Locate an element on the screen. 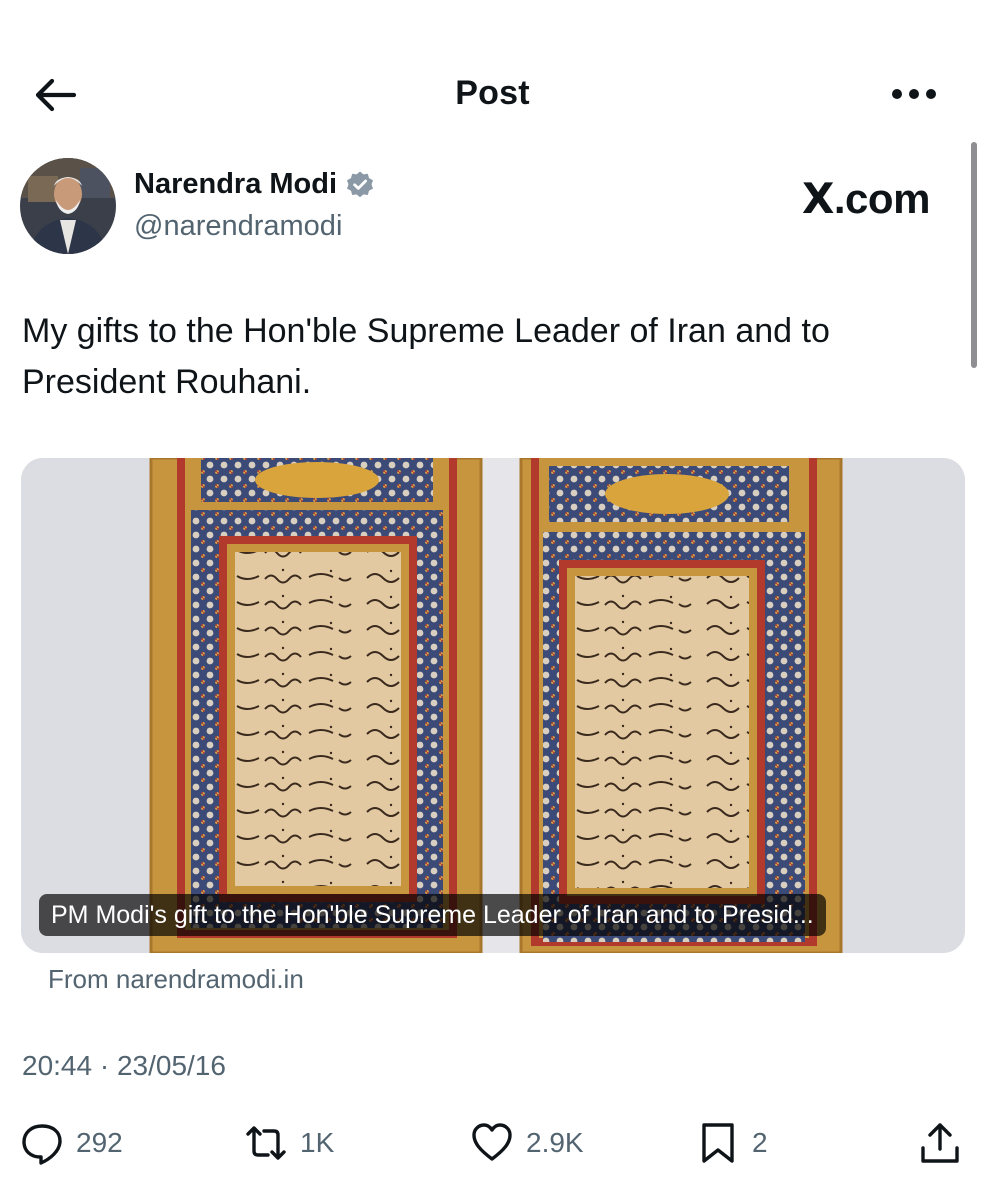  heart-icon is located at coordinates (492, 1142).